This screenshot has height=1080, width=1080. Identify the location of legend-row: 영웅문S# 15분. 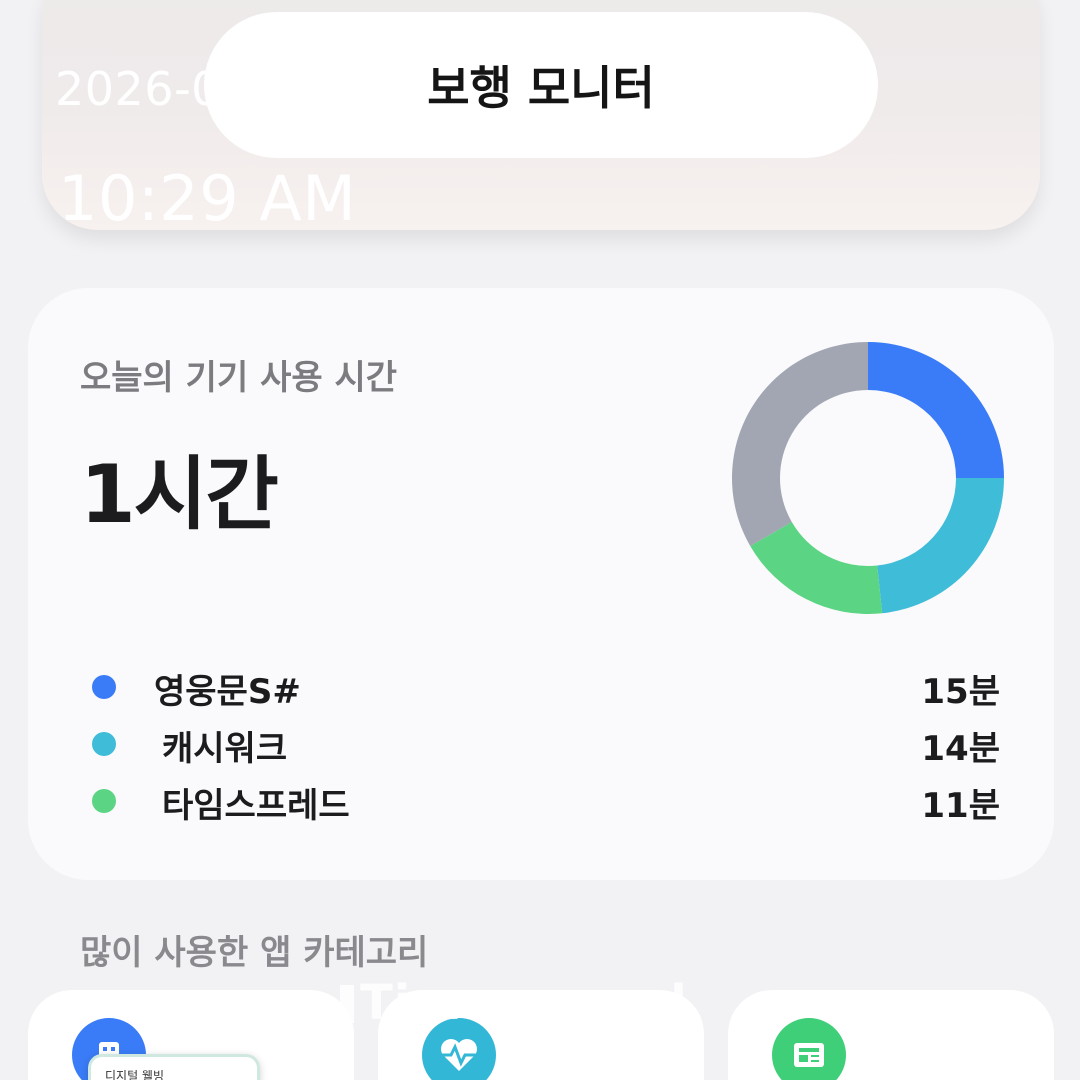
(545, 687).